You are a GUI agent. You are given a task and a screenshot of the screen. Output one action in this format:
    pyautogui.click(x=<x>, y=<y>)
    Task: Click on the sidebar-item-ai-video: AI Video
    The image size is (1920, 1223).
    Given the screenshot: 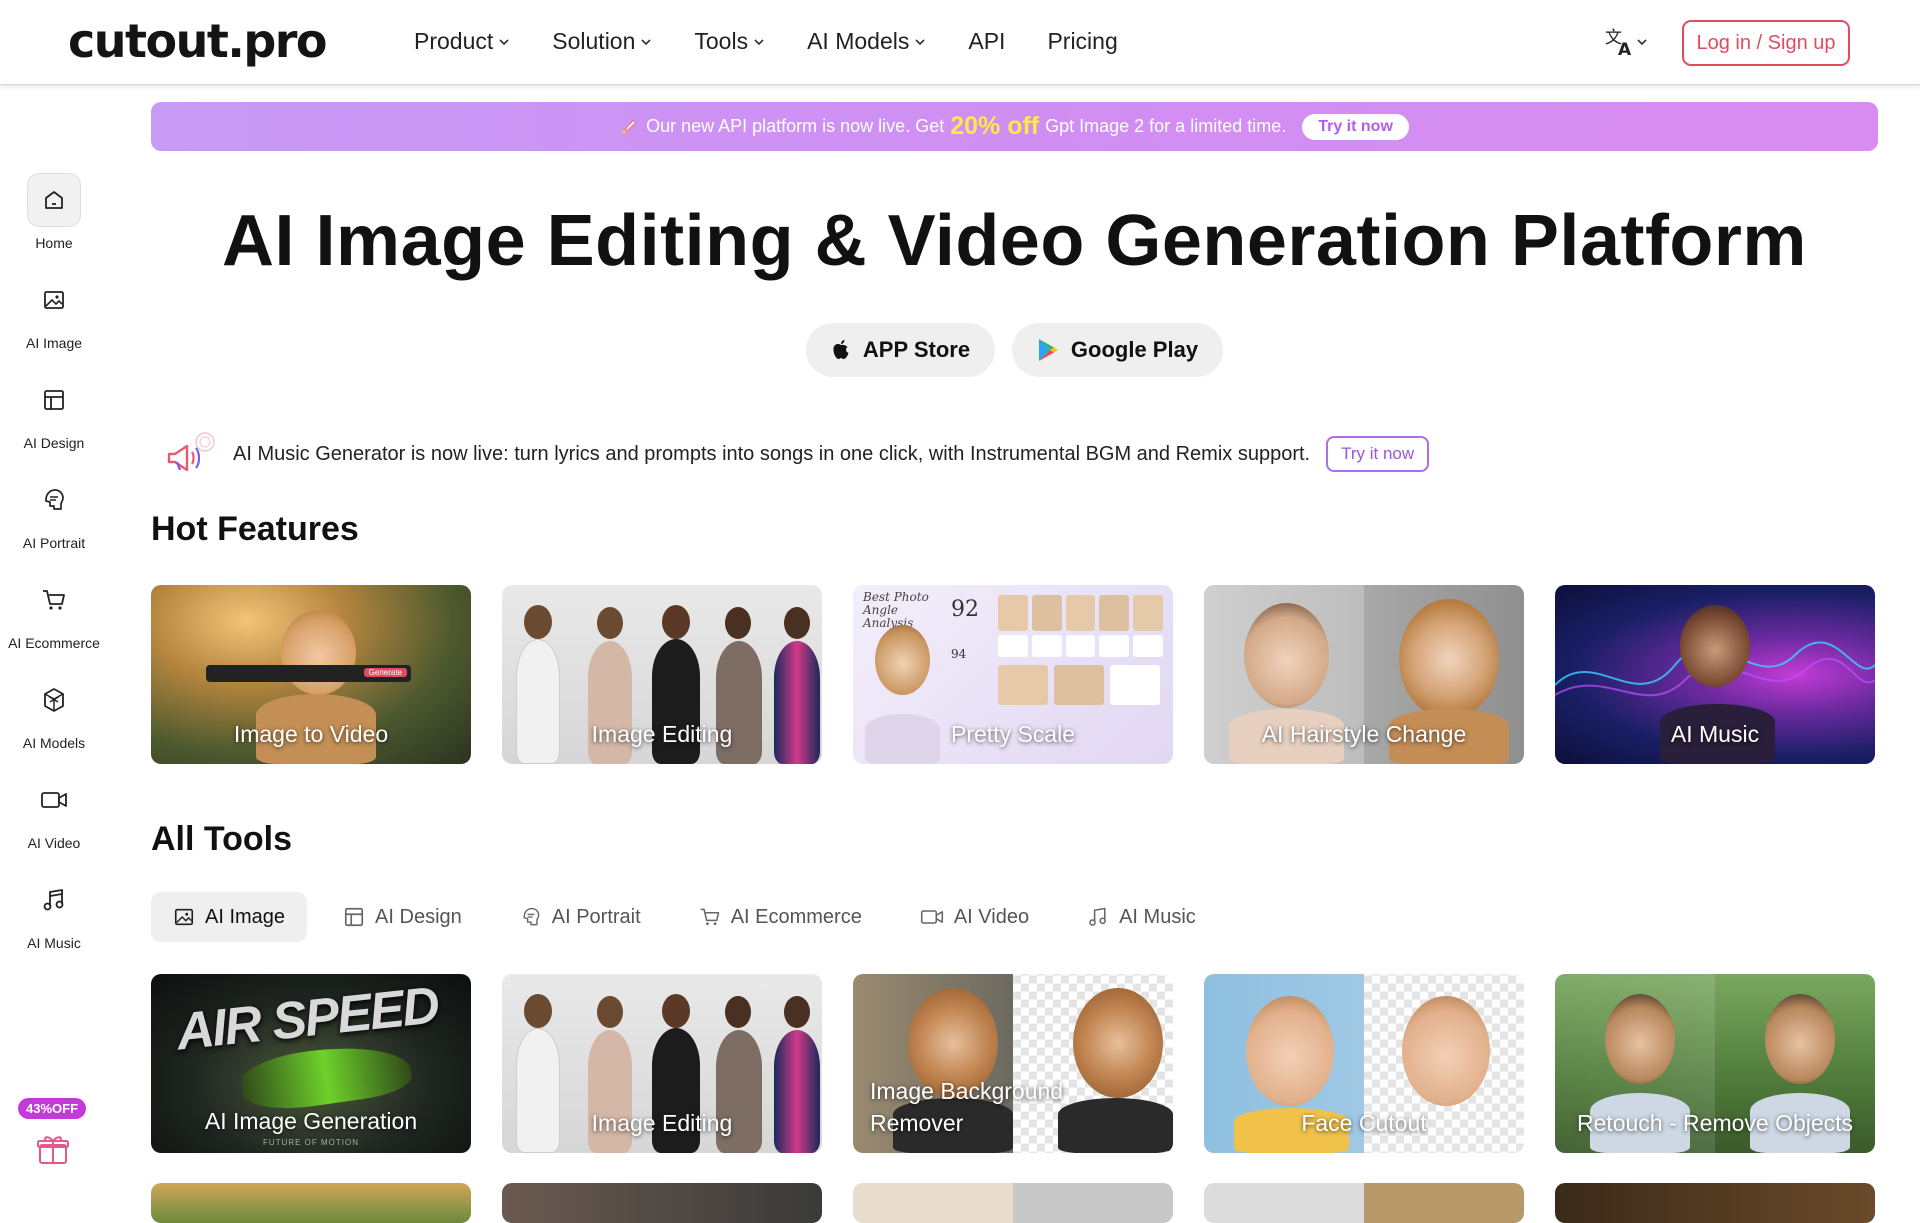 What is the action you would take?
    pyautogui.click(x=54, y=812)
    